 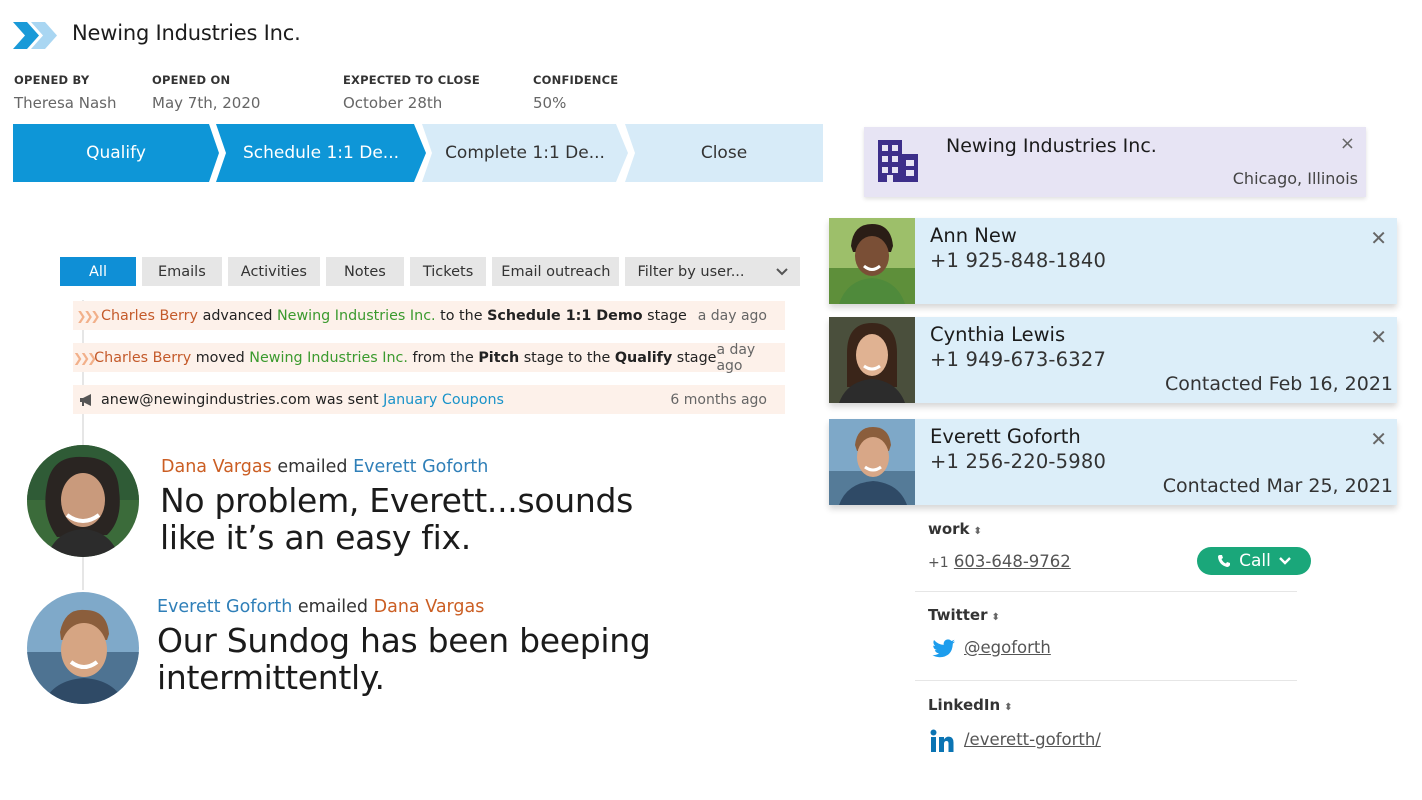 I want to click on tab-email-outreach: Email outreach, so click(x=556, y=271).